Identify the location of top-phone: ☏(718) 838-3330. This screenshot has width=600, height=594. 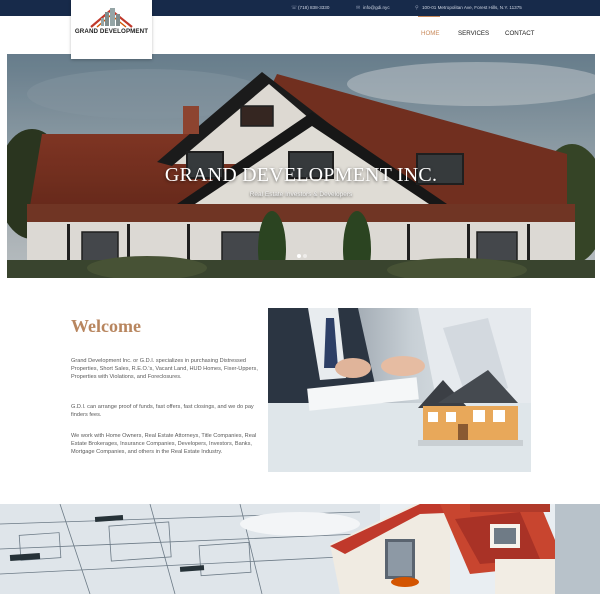
(310, 8).